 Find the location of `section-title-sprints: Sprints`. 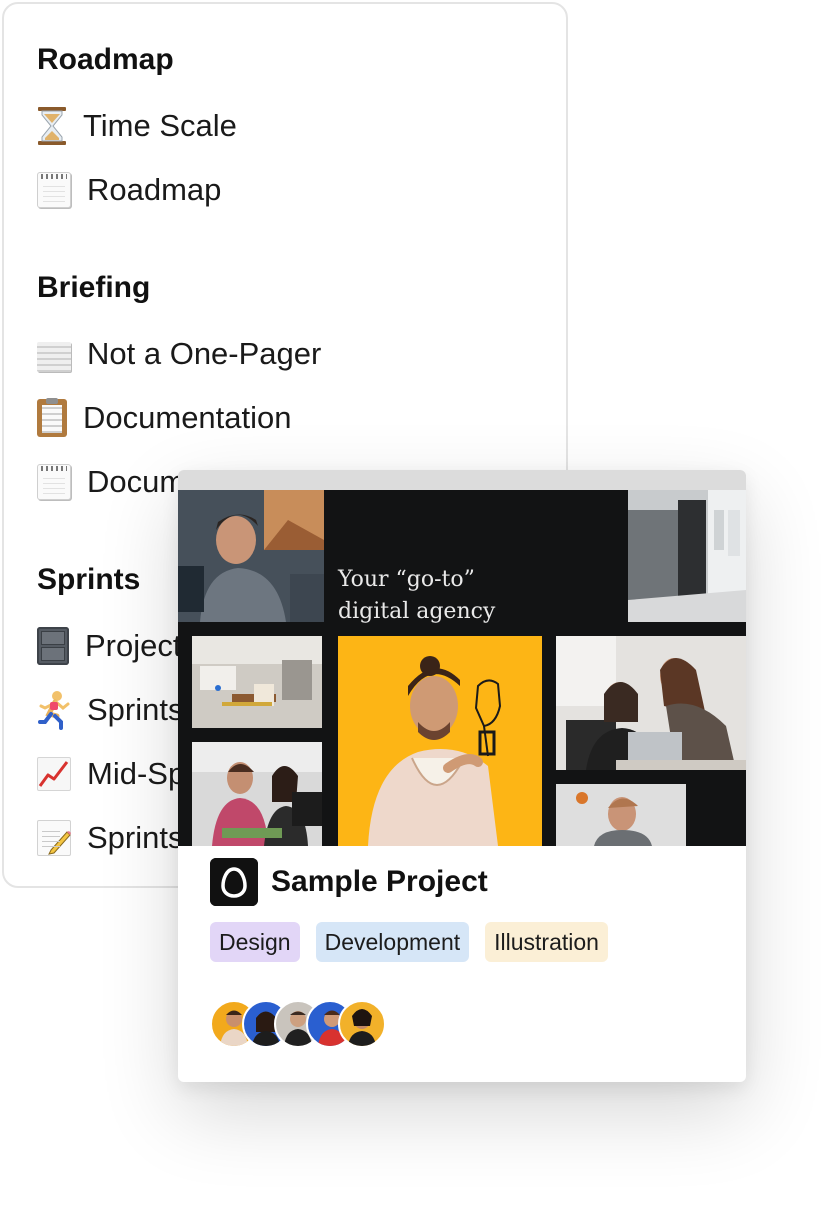

section-title-sprints: Sprints is located at coordinates (89, 579).